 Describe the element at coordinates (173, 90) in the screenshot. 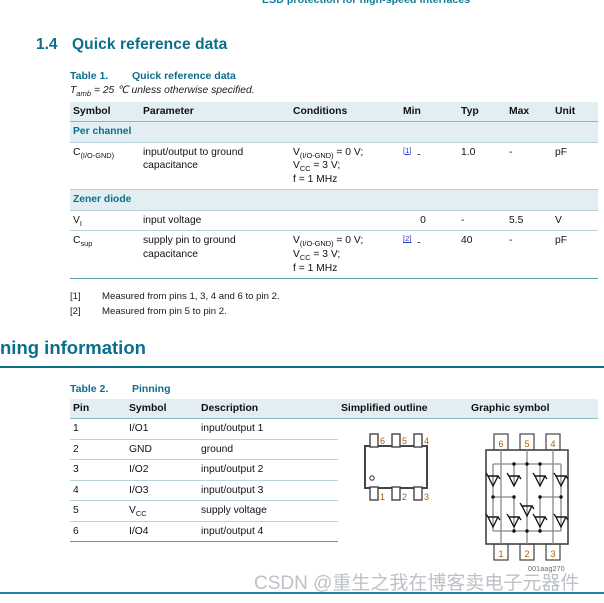

I see `tamb-value: = 25 ℃ unless otherwise specified.` at that location.